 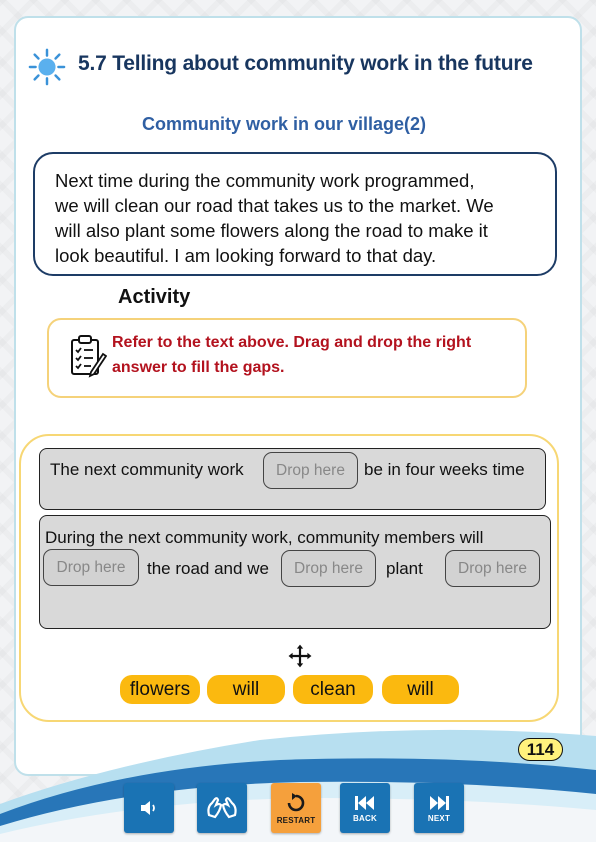 What do you see at coordinates (540, 749) in the screenshot?
I see `page-number: 114` at bounding box center [540, 749].